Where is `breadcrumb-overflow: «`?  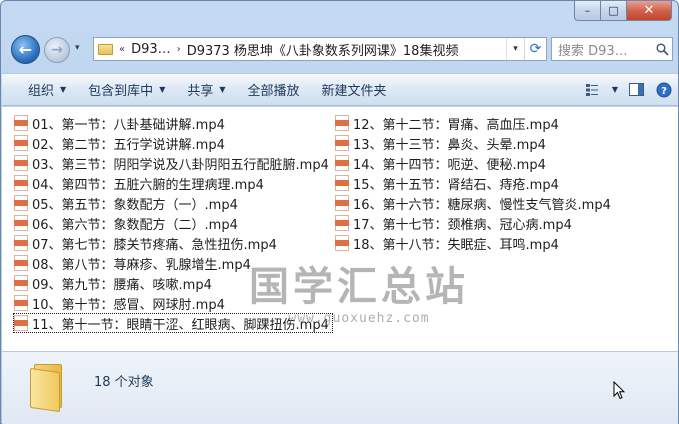
breadcrumb-overflow: « is located at coordinates (122, 49).